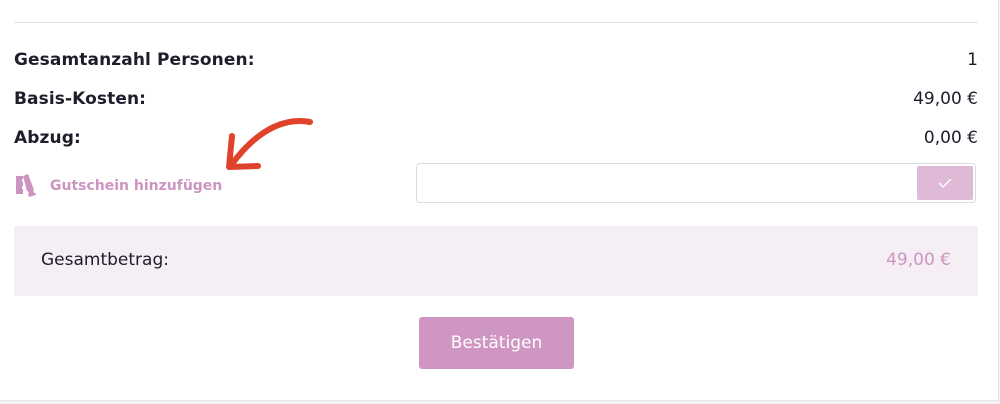 The height and width of the screenshot is (404, 1000). Describe the element at coordinates (269, 144) in the screenshot. I see `annotation-arrow-icon` at that location.